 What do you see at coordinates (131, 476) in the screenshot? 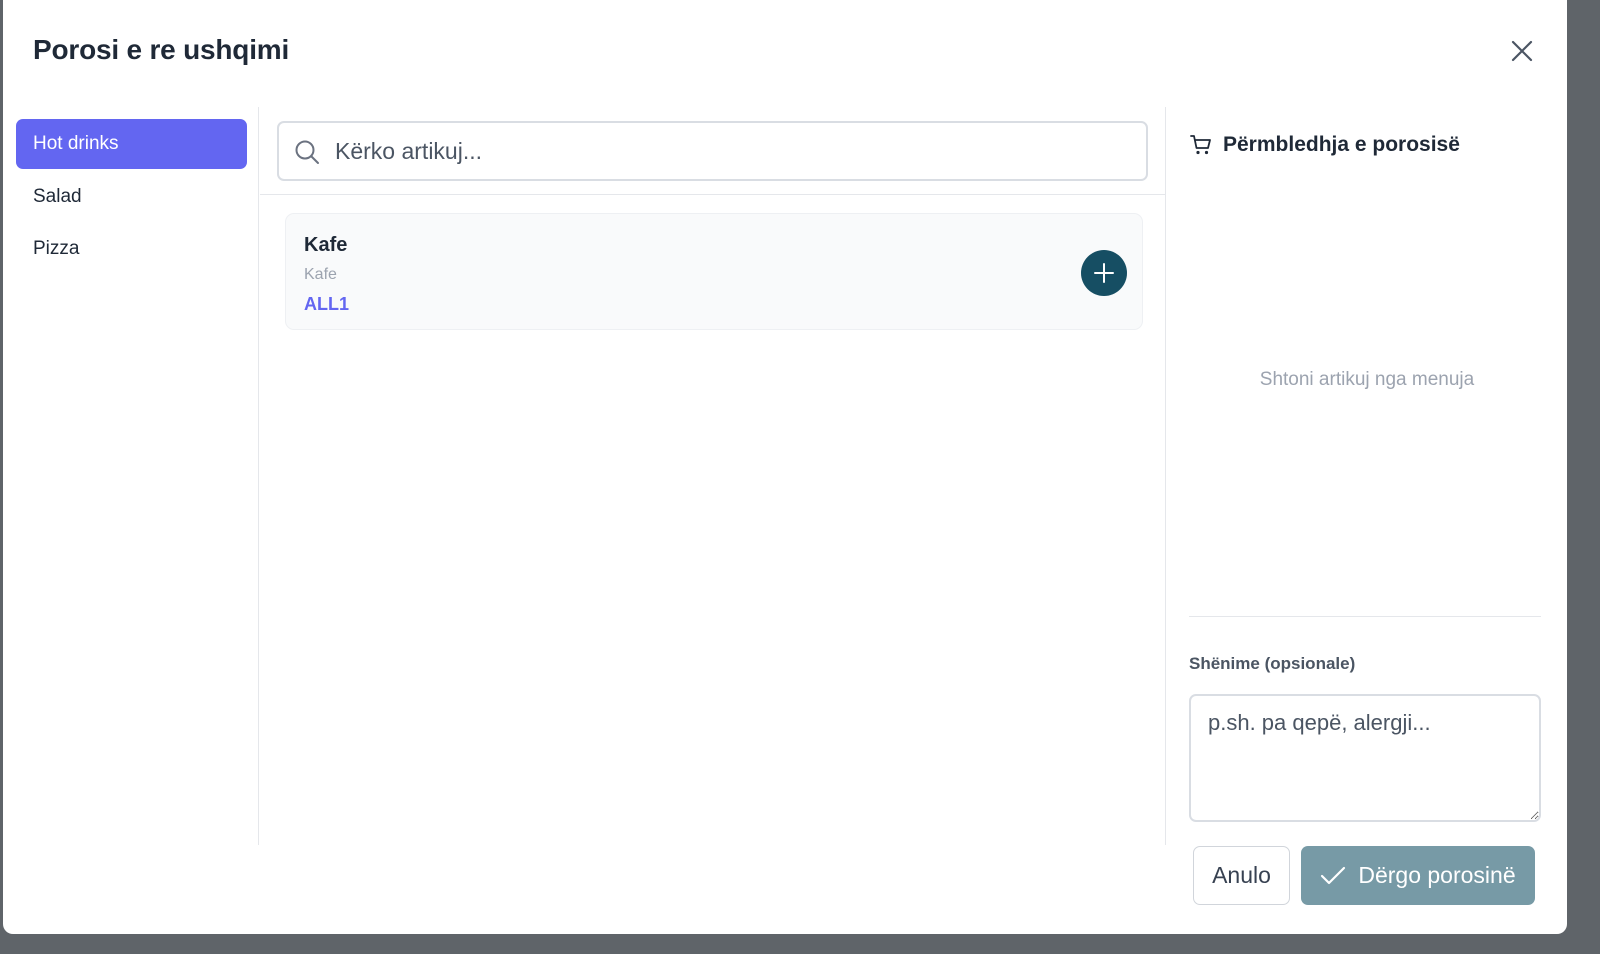
I see `category-sidebar: Hot drinks Salad Pizza` at bounding box center [131, 476].